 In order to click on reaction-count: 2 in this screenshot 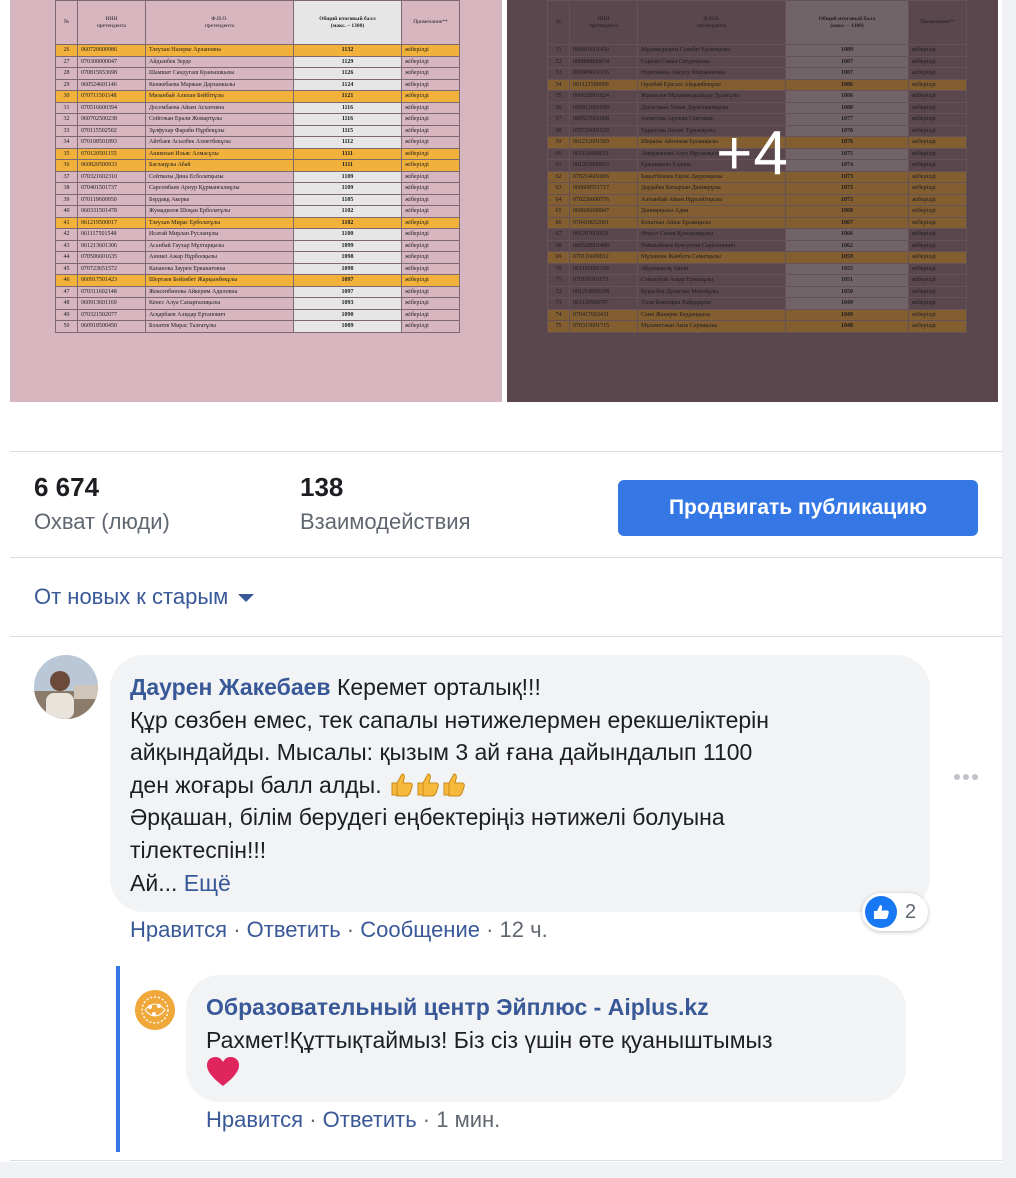, I will do `click(895, 912)`.